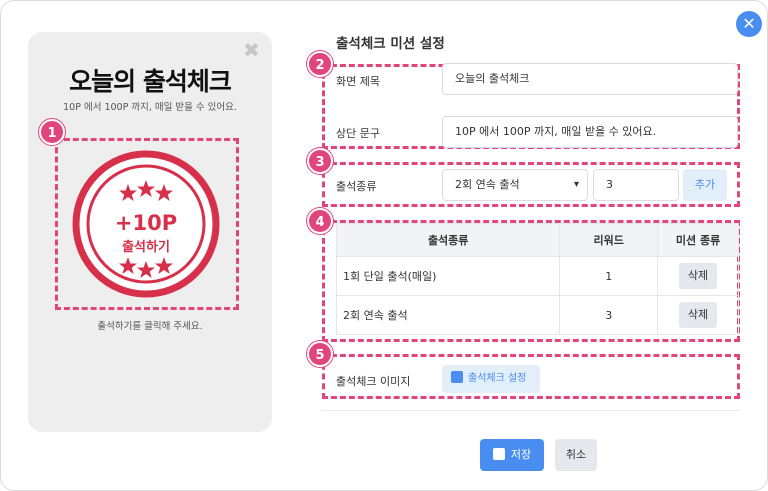 Image resolution: width=768 pixels, height=491 pixels. Describe the element at coordinates (52, 132) in the screenshot. I see `badge-1: 1` at that location.